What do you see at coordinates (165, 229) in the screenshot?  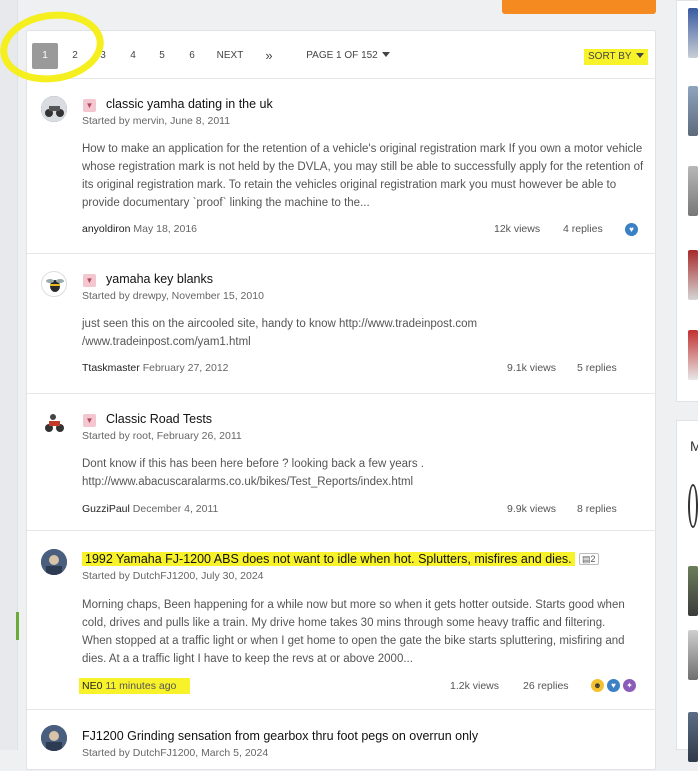 I see `last-post-date: May 18, 2016` at bounding box center [165, 229].